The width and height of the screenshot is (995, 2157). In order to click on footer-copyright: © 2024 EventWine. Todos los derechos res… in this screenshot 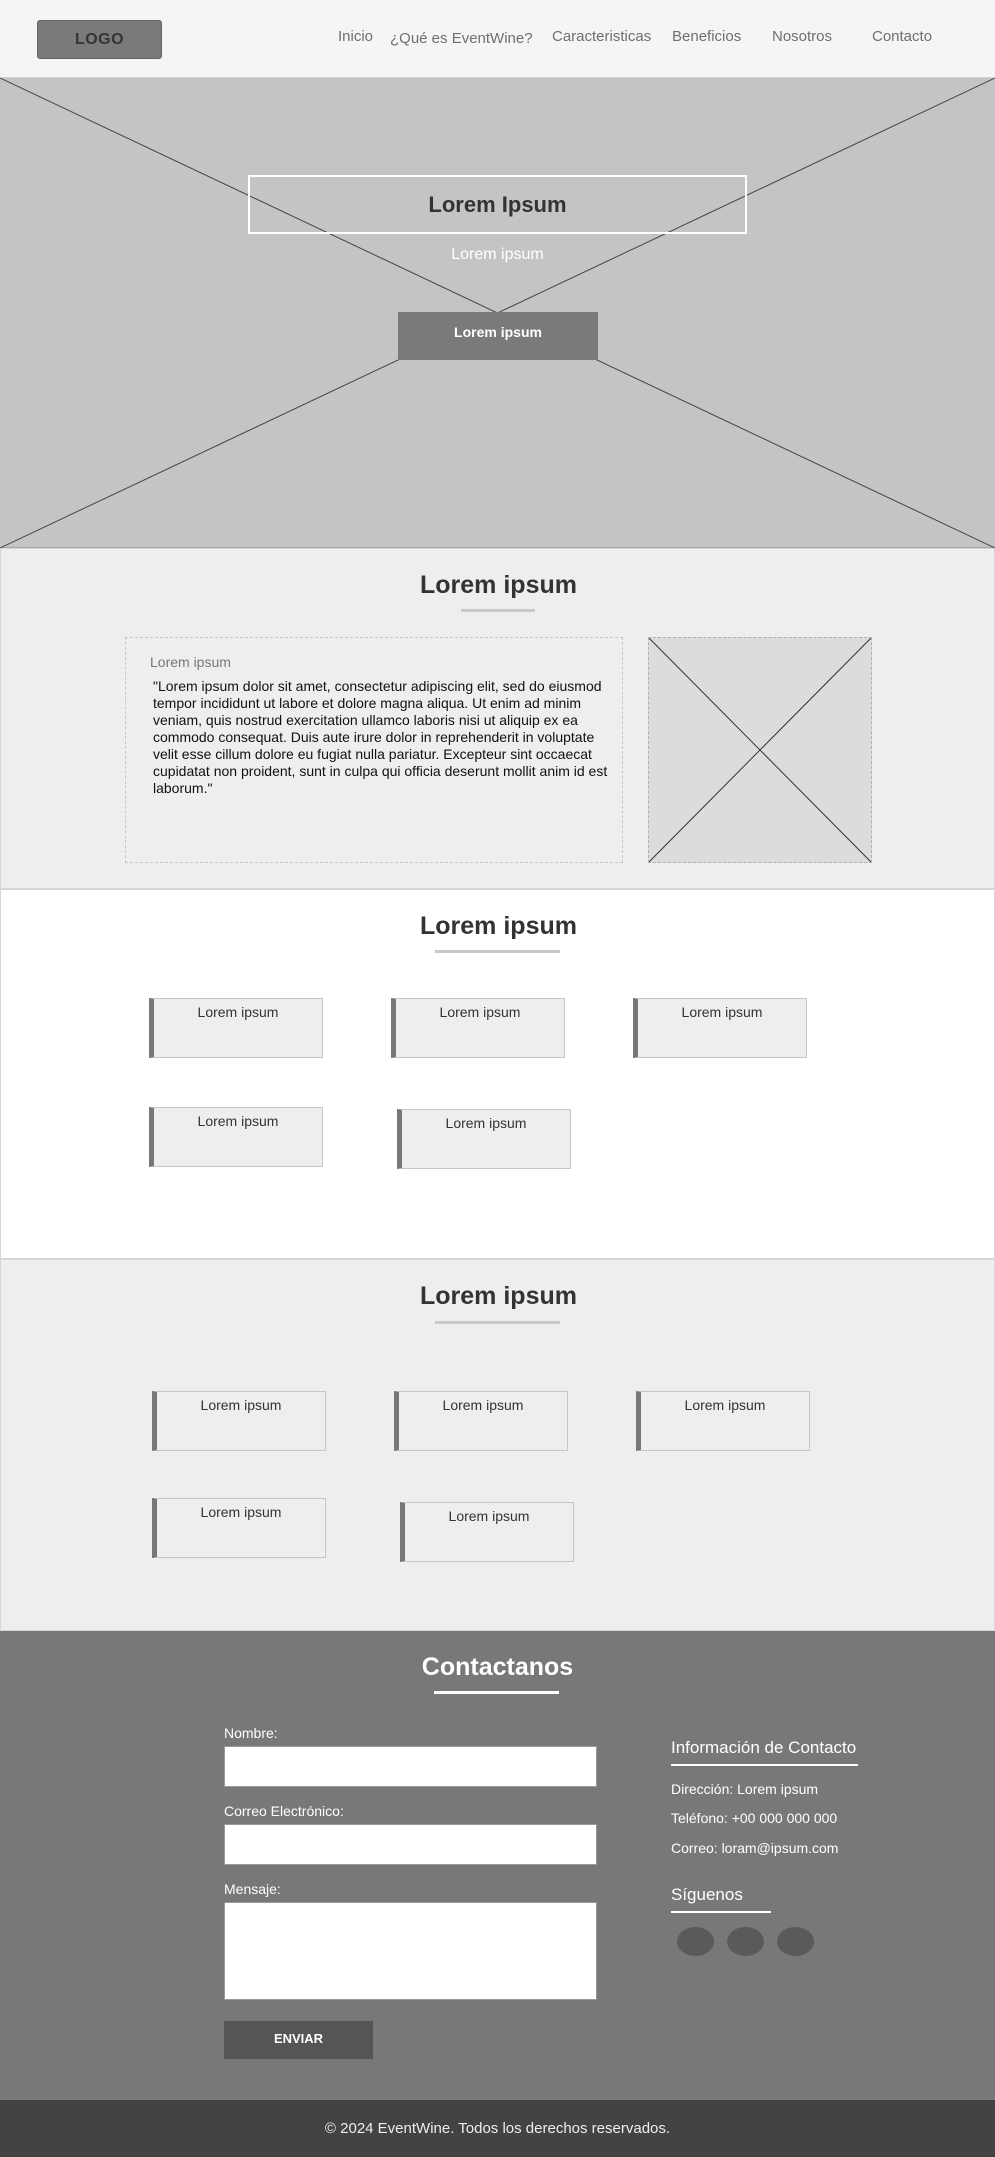, I will do `click(497, 2128)`.